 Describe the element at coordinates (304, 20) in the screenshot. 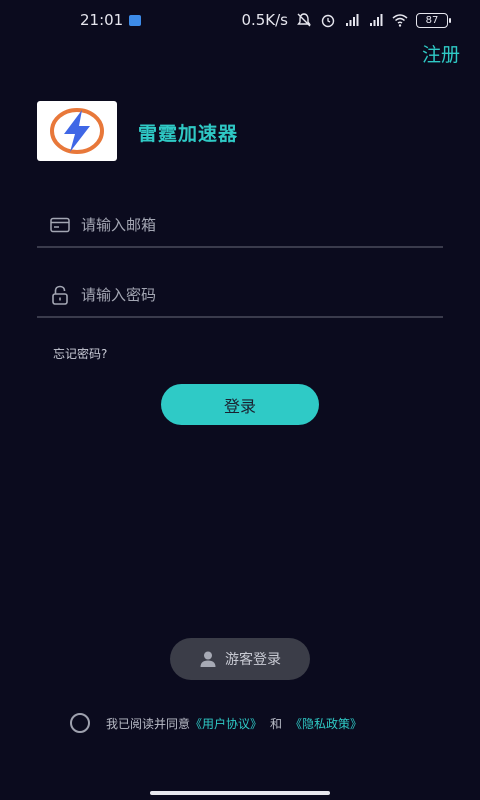

I see `mute-icon` at that location.